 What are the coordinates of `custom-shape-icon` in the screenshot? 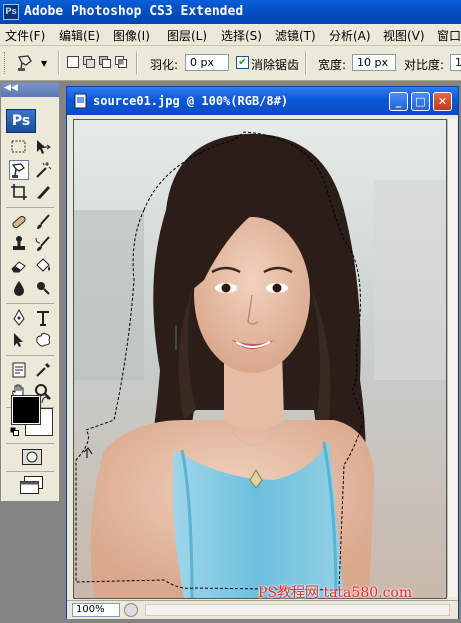 It's located at (43, 339).